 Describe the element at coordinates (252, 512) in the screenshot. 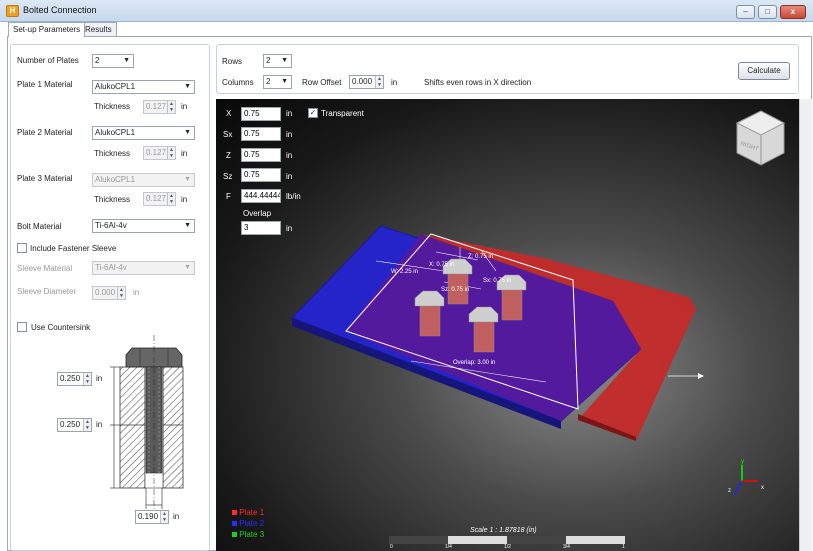

I see `legend-label: Plate 1` at that location.